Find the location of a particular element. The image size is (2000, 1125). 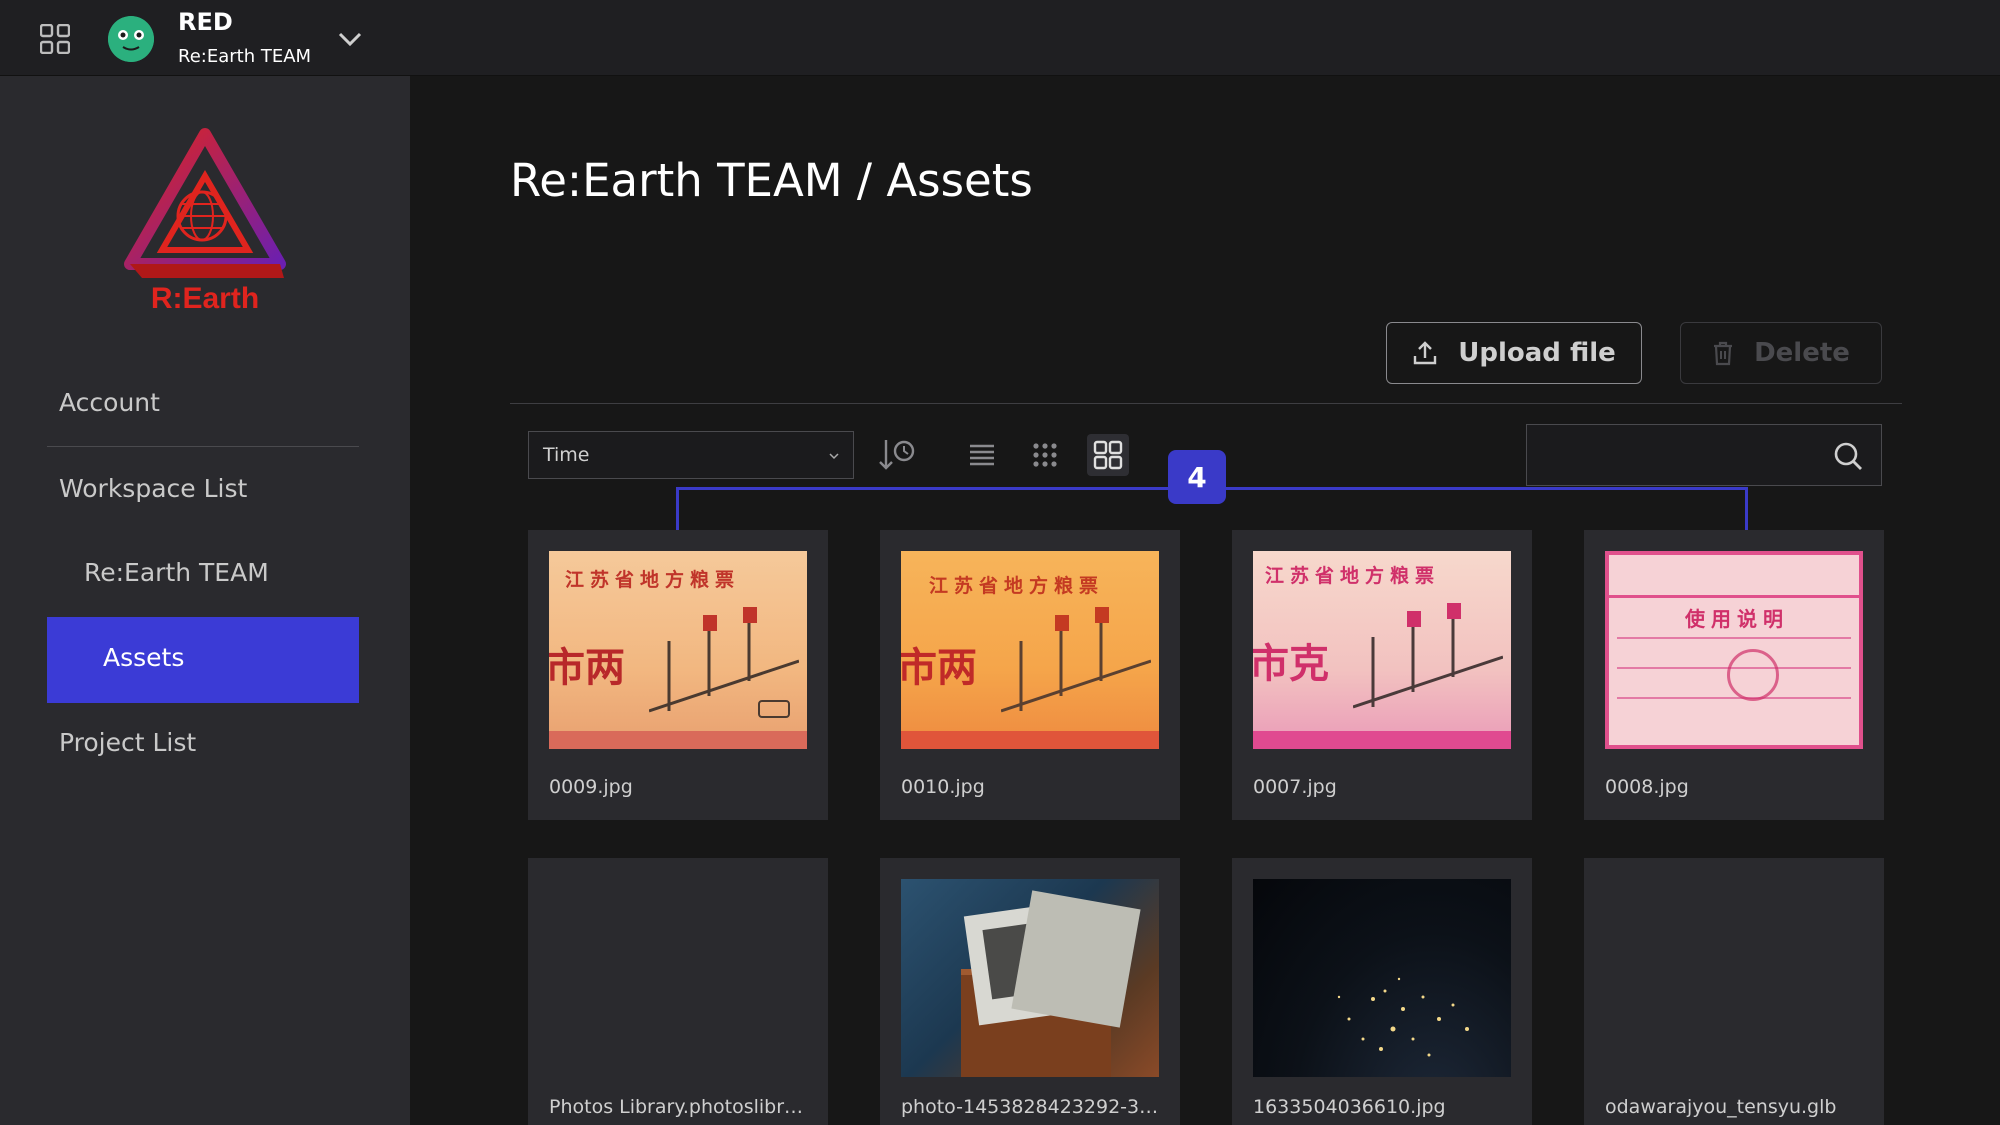

asset-card: 使用说明 0008.jpg is located at coordinates (1734, 675).